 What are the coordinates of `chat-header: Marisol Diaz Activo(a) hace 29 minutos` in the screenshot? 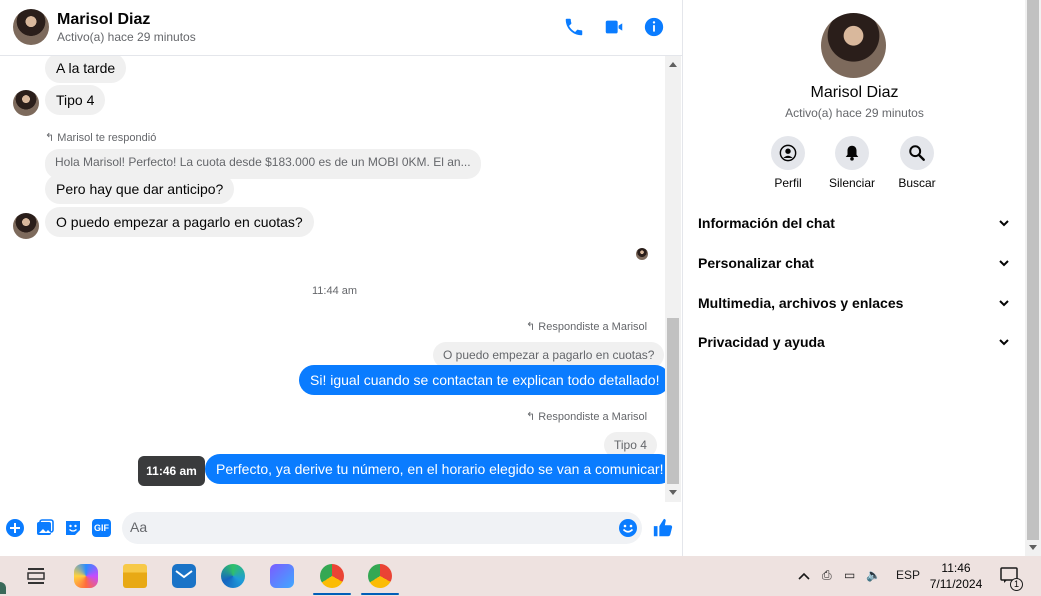 It's located at (341, 28).